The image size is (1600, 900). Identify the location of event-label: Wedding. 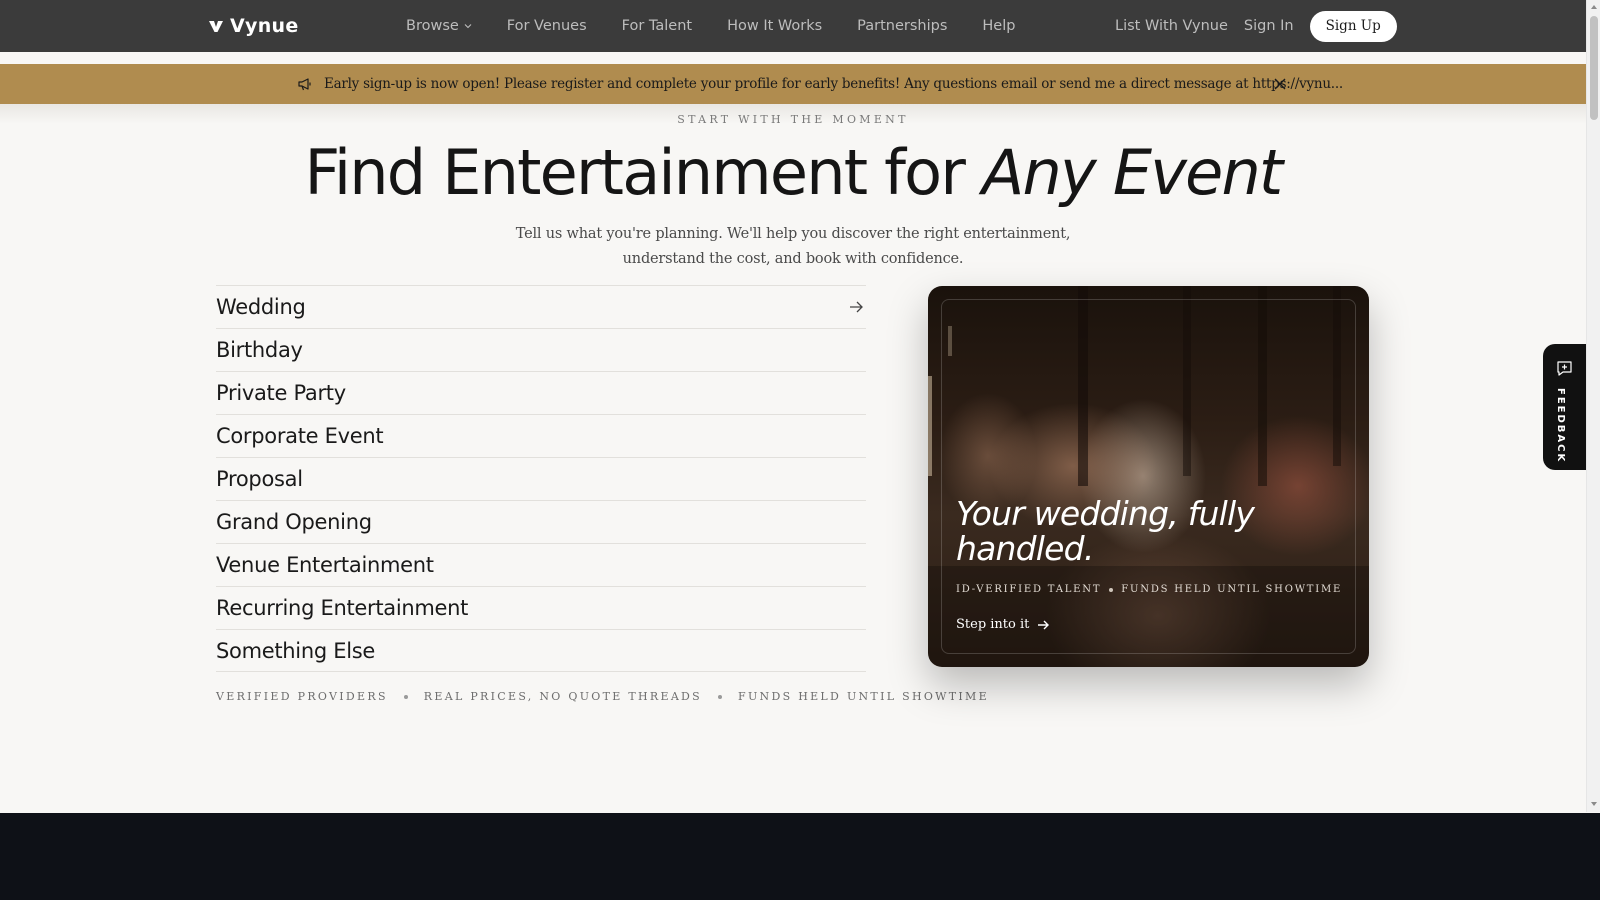
(261, 307).